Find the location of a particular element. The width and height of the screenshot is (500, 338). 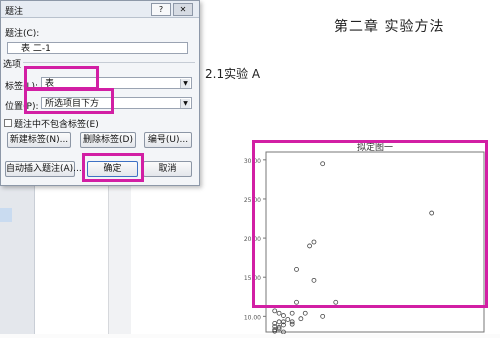

dialog-titlebar: 题注 ? ✕ is located at coordinates (100, 9).